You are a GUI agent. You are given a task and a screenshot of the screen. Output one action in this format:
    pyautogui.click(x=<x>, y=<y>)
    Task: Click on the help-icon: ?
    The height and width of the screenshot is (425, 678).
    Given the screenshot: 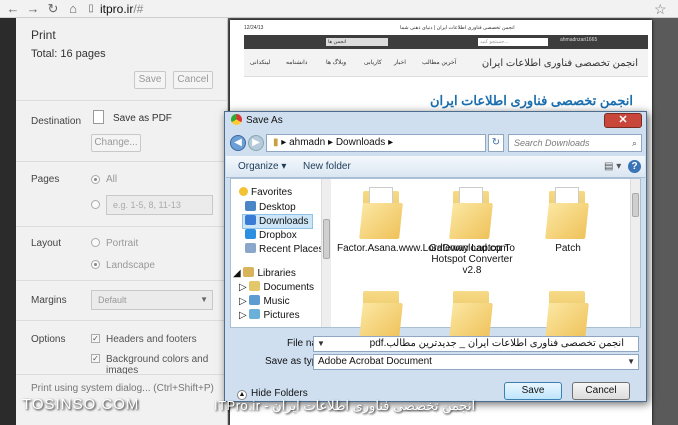 What is the action you would take?
    pyautogui.click(x=634, y=166)
    